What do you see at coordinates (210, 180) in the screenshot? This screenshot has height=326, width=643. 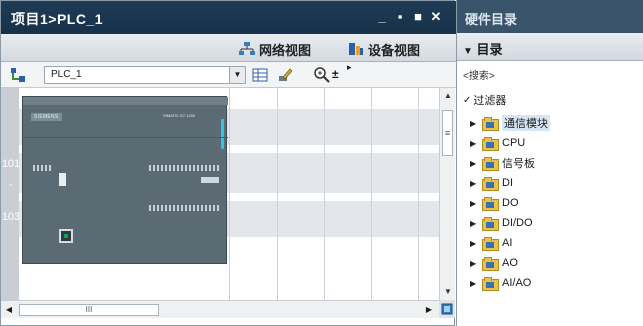 I see `plc-label-plate` at bounding box center [210, 180].